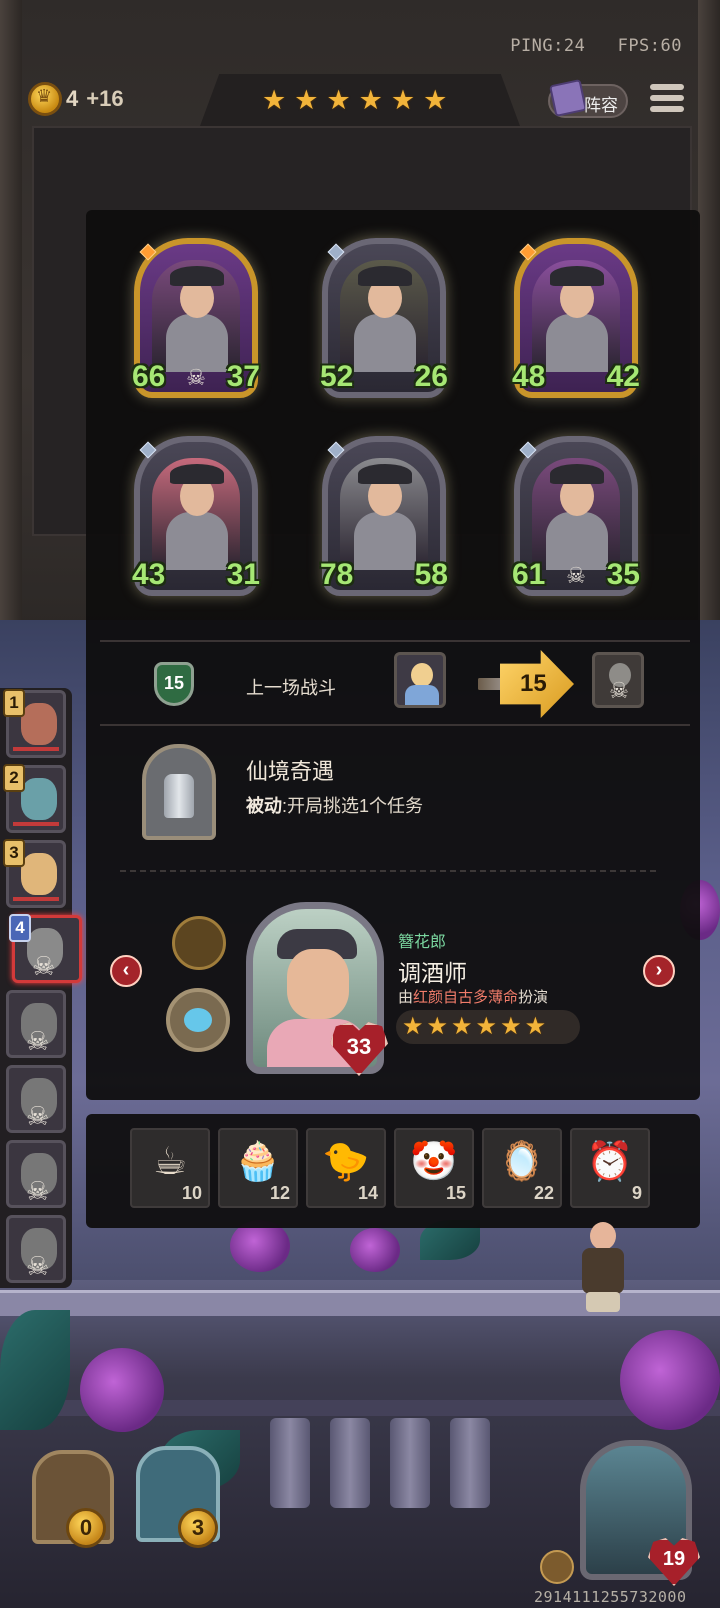  What do you see at coordinates (170, 1162) in the screenshot?
I see `teacup-icon: ☕` at bounding box center [170, 1162].